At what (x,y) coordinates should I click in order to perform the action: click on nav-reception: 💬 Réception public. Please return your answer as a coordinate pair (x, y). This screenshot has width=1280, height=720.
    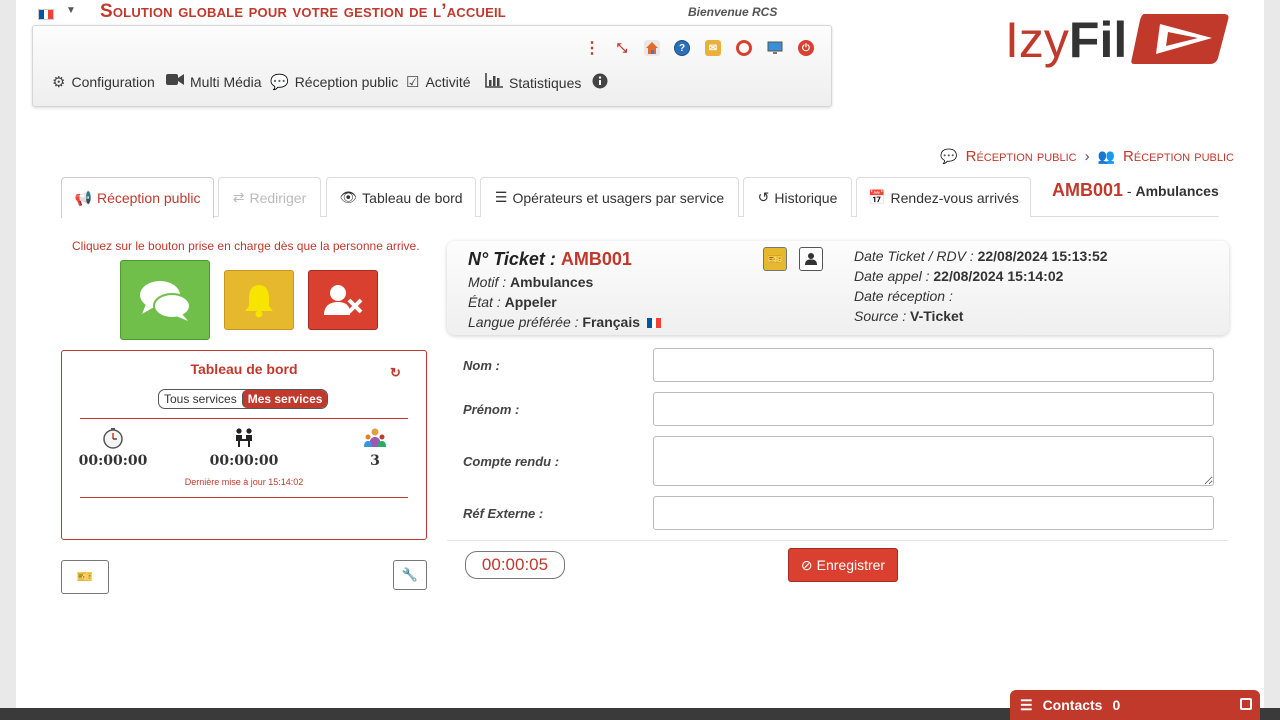
    Looking at the image, I should click on (334, 82).